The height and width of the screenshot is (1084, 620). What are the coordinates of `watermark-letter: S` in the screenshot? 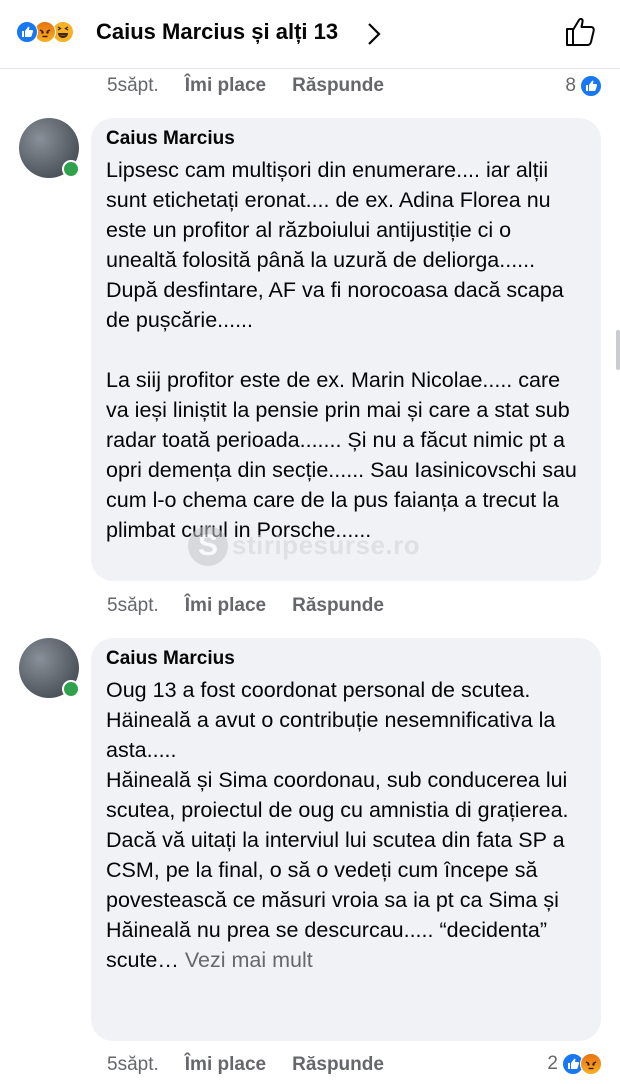 It's located at (208, 546).